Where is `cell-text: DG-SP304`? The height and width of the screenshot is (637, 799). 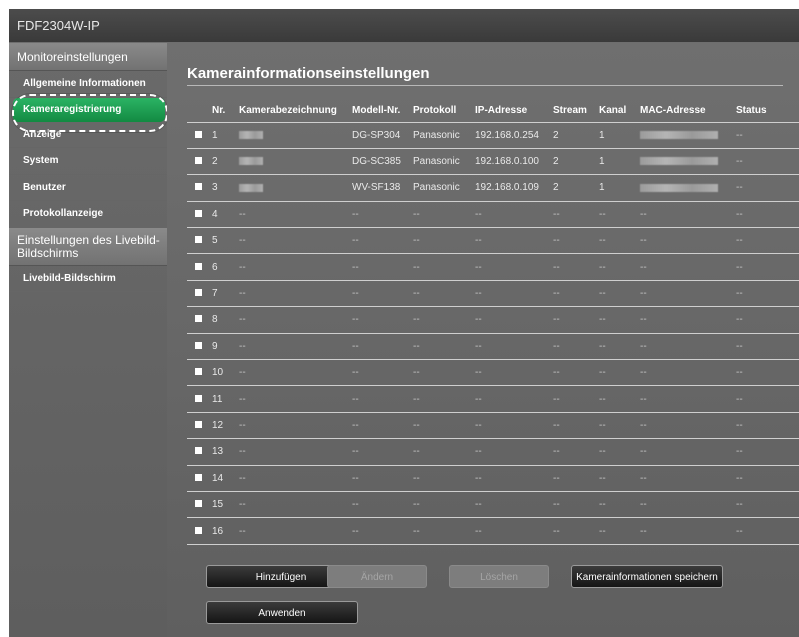 cell-text: DG-SP304 is located at coordinates (376, 135).